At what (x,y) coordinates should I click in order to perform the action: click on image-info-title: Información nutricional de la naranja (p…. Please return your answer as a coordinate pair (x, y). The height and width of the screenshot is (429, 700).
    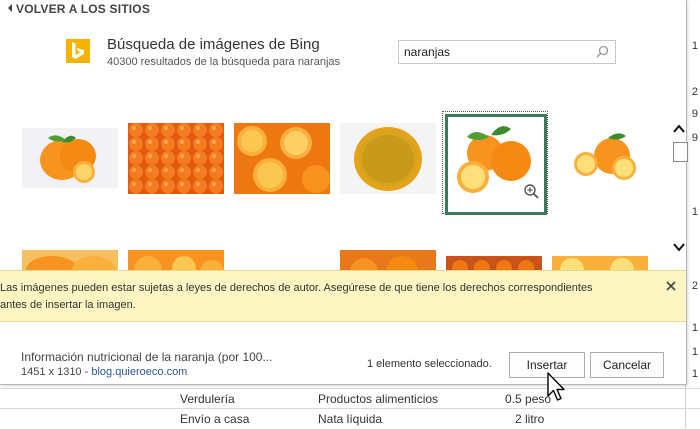
    Looking at the image, I should click on (147, 357).